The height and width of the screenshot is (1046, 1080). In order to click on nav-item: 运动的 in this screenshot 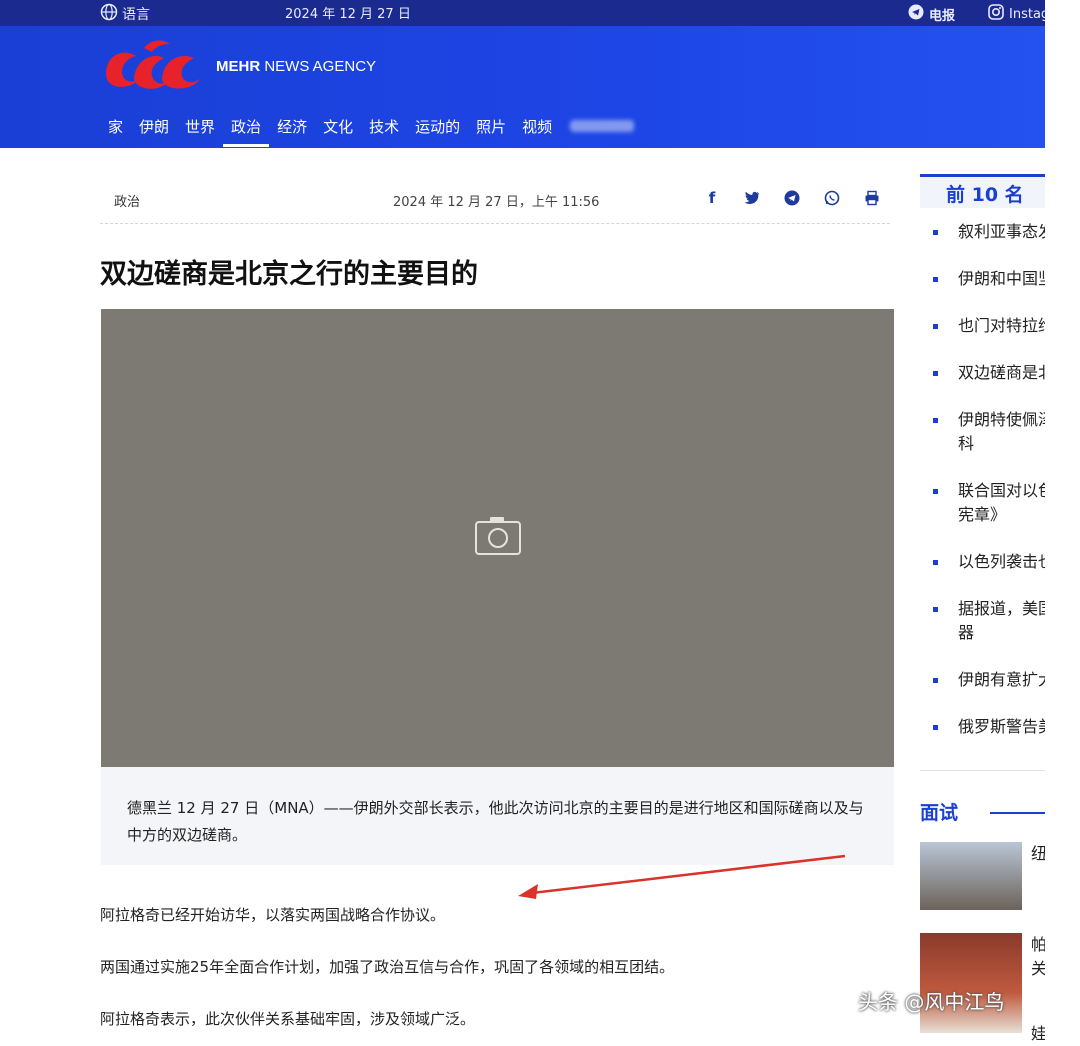, I will do `click(437, 129)`.